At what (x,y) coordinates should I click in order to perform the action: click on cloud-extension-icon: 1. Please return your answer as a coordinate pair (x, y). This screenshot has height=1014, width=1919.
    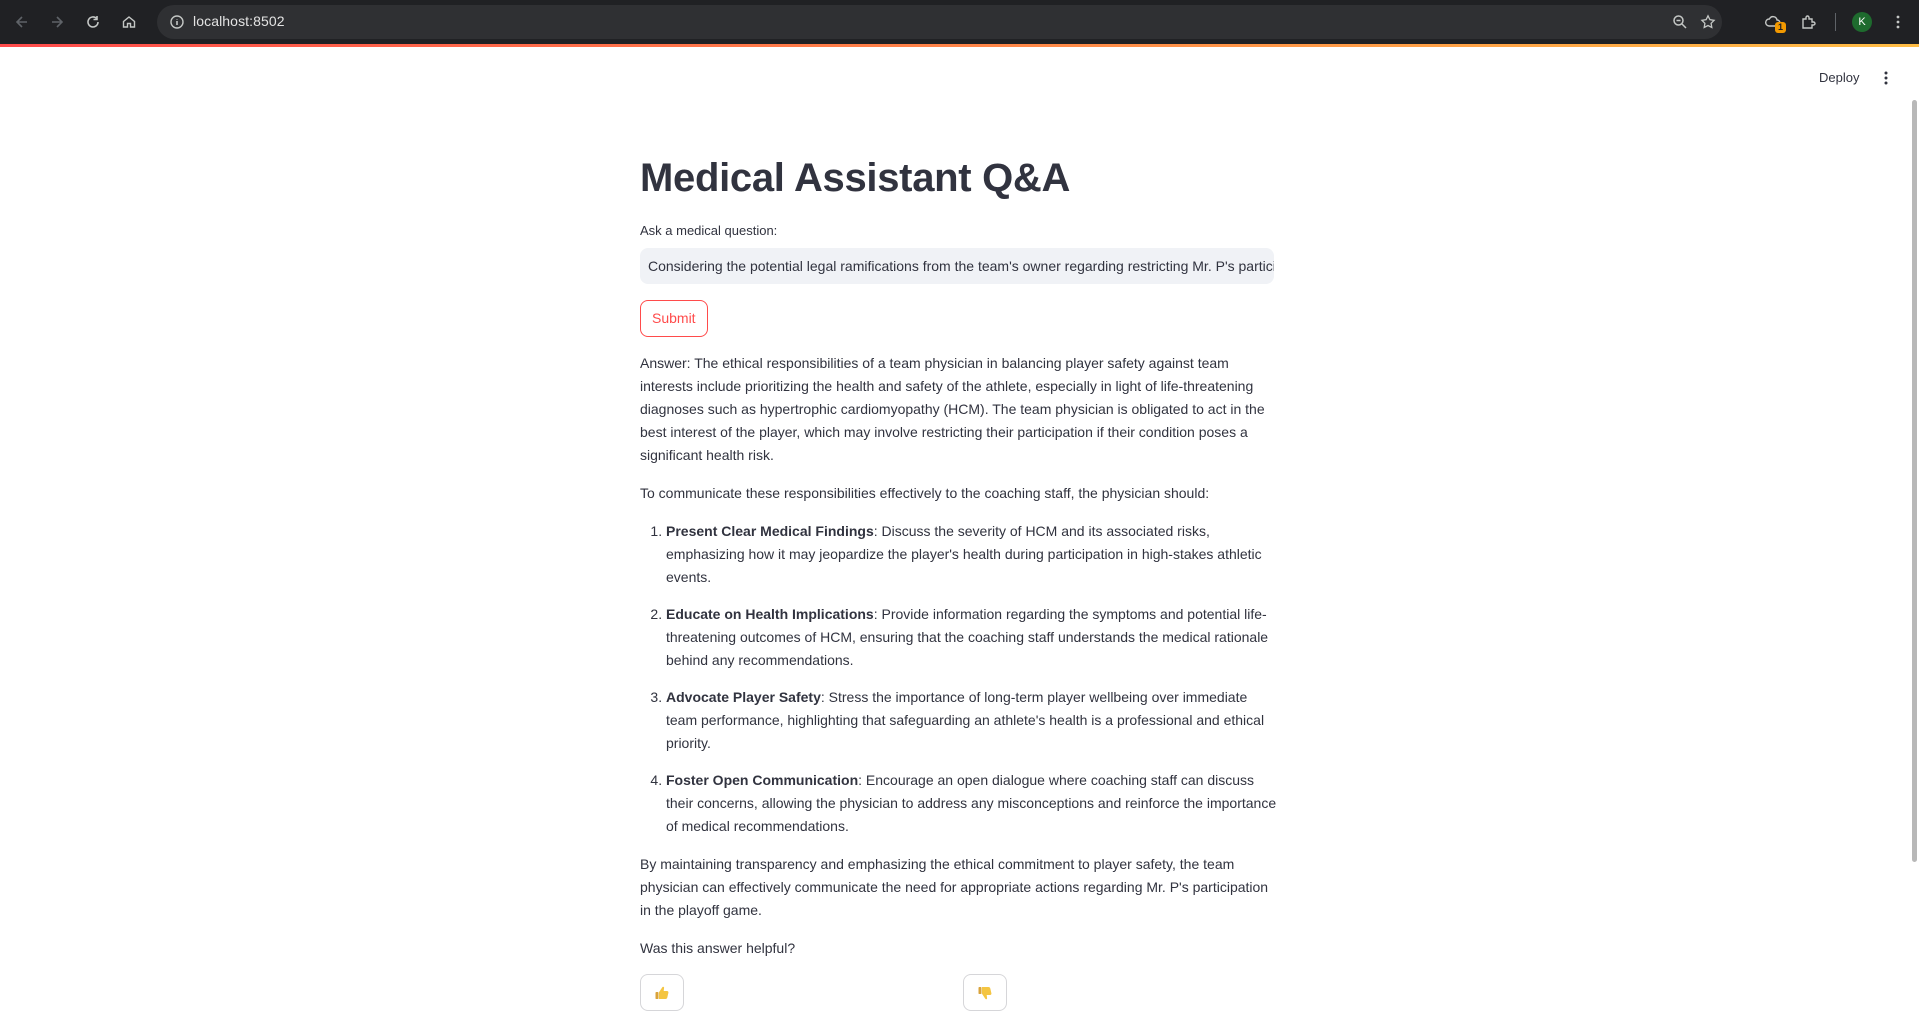
    Looking at the image, I should click on (1775, 23).